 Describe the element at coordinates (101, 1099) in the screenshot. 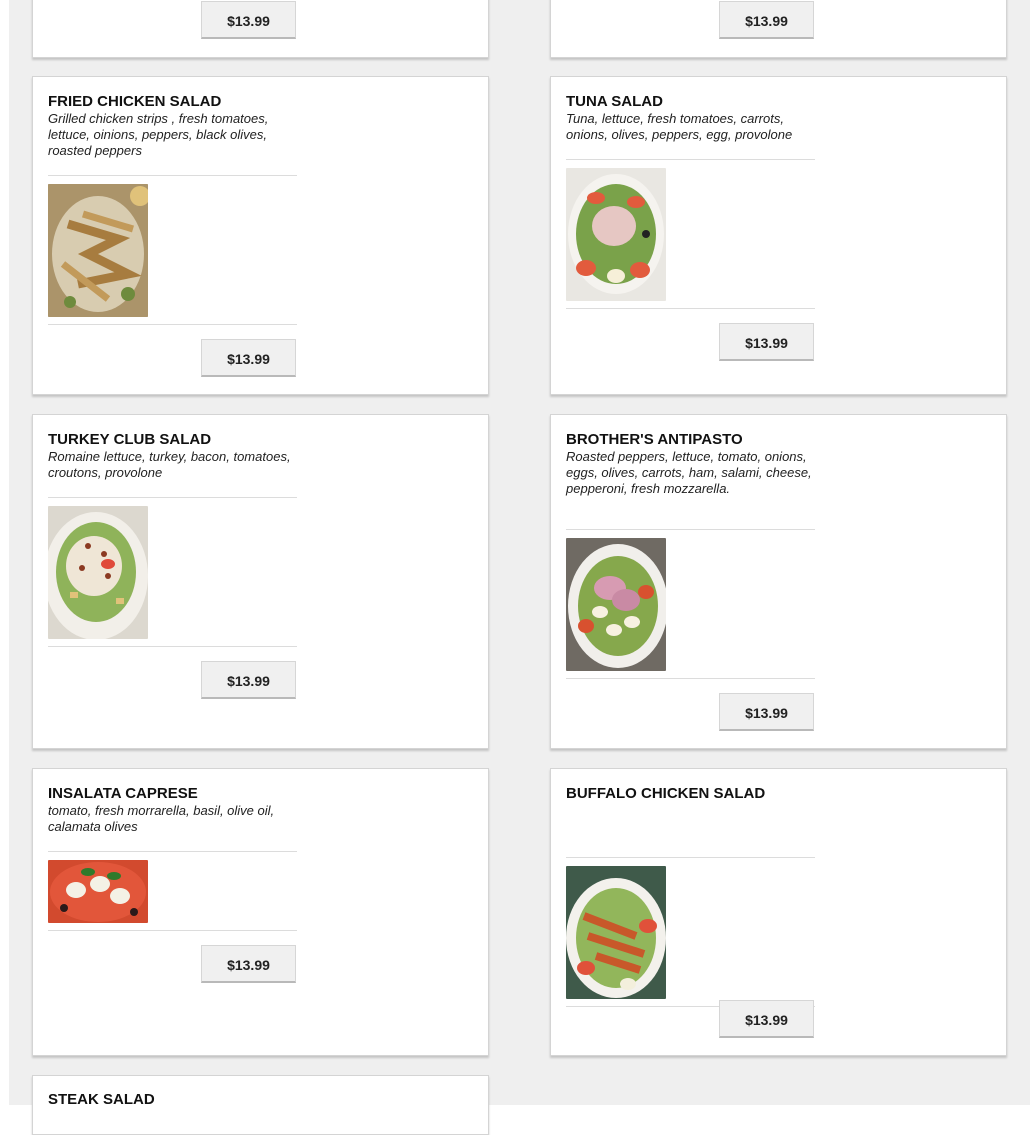

I see `menu-item-name: STEAK SALAD` at that location.